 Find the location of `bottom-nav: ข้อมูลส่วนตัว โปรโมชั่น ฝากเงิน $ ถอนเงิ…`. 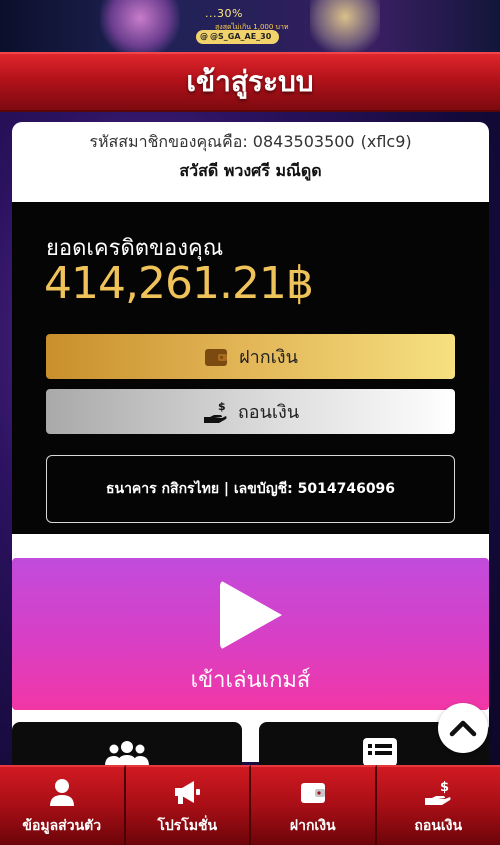

bottom-nav: ข้อมูลส่วนตัว โปรโมชั่น ฝากเงิน $ ถอนเงิ… is located at coordinates (250, 805).